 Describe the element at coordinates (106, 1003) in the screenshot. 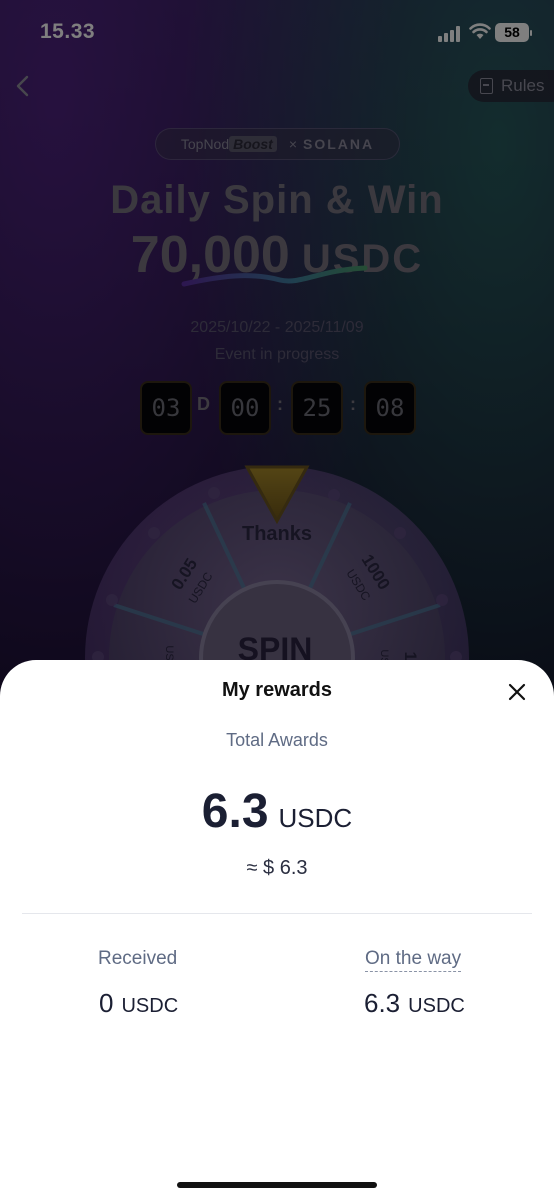

I see `received-value: 0` at that location.